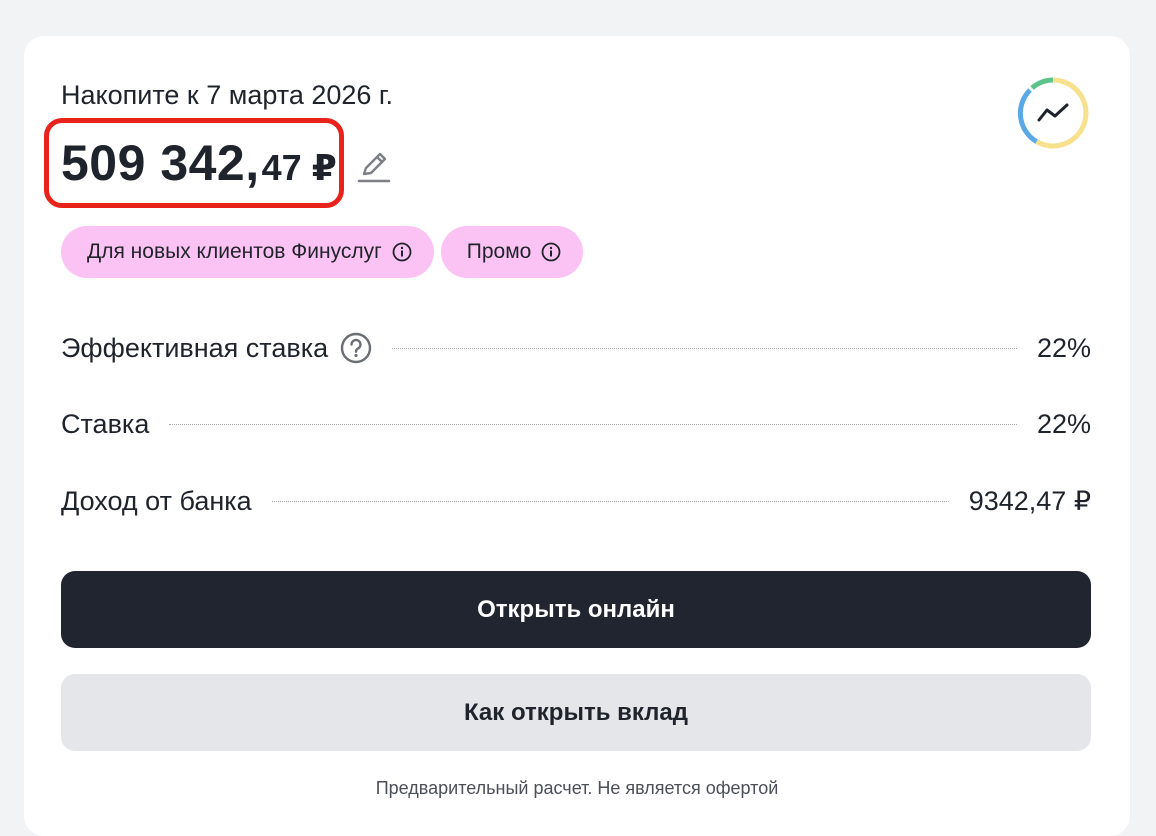 This screenshot has height=836, width=1156. Describe the element at coordinates (1029, 500) in the screenshot. I see `row-value: 9342,47 ₽` at that location.